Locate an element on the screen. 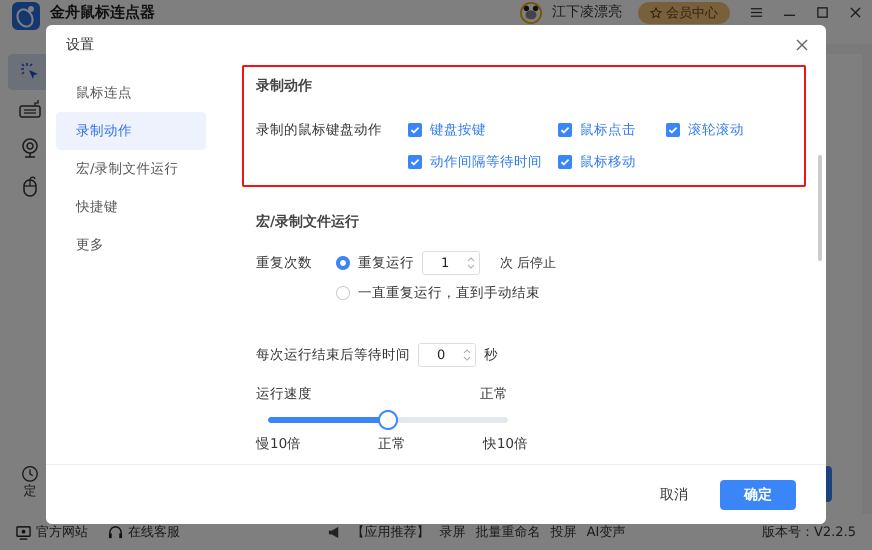 The height and width of the screenshot is (550, 872). radio-label: 重复运行 is located at coordinates (386, 263).